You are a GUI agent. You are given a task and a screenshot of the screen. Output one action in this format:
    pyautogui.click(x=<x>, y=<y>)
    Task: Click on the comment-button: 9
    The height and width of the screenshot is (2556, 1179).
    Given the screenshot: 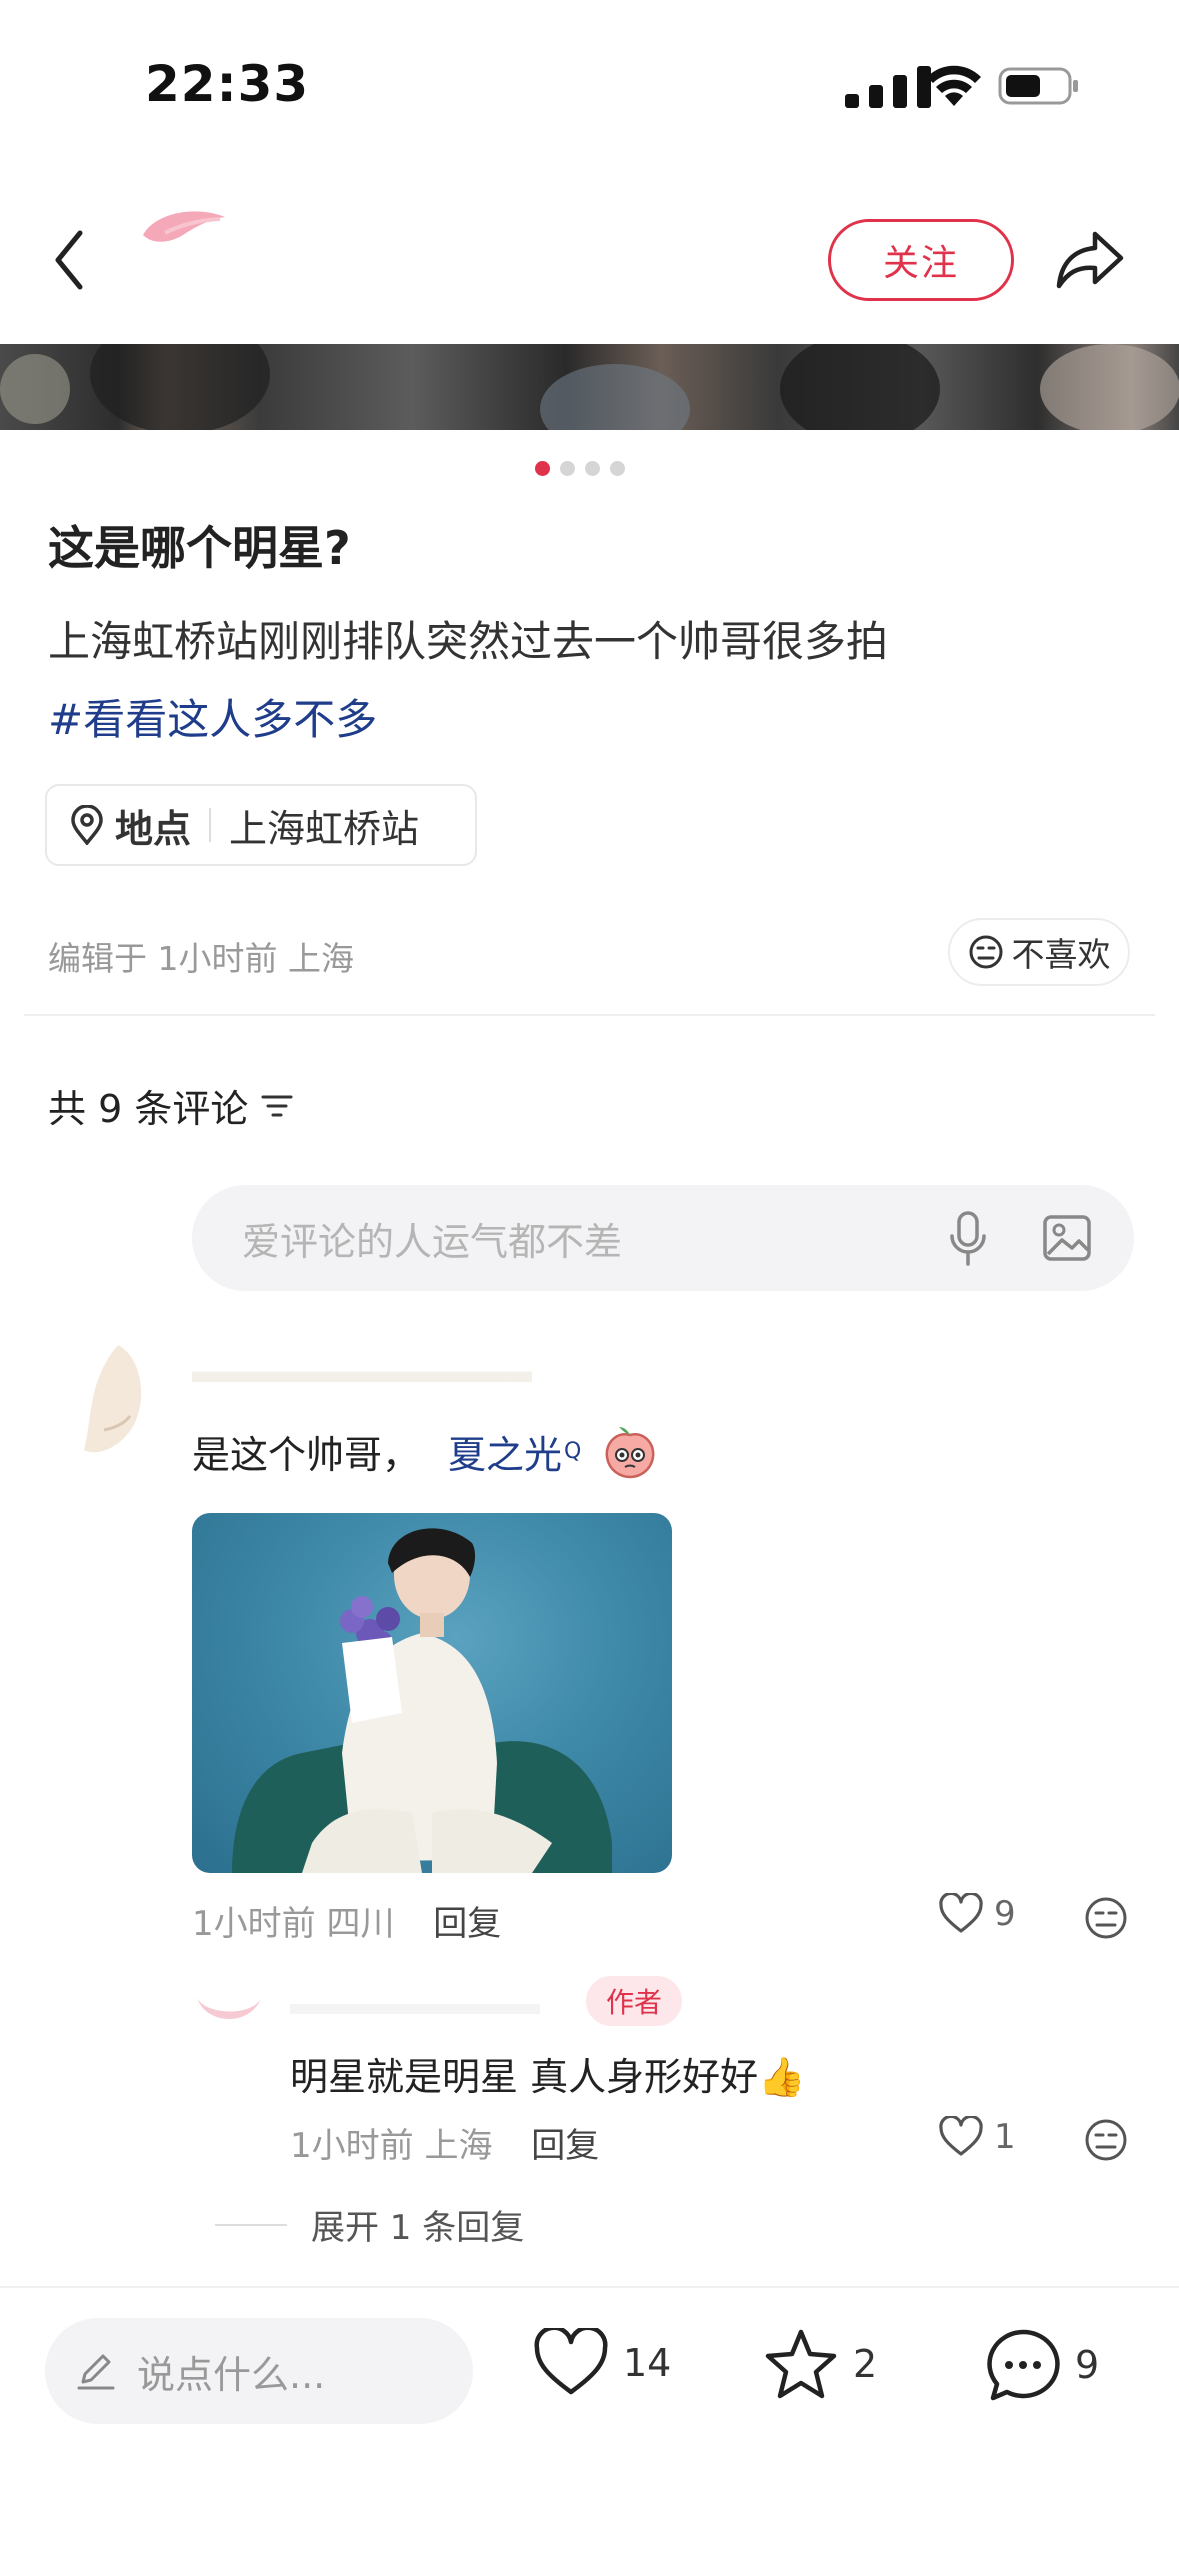 What is the action you would take?
    pyautogui.click(x=1042, y=2365)
    